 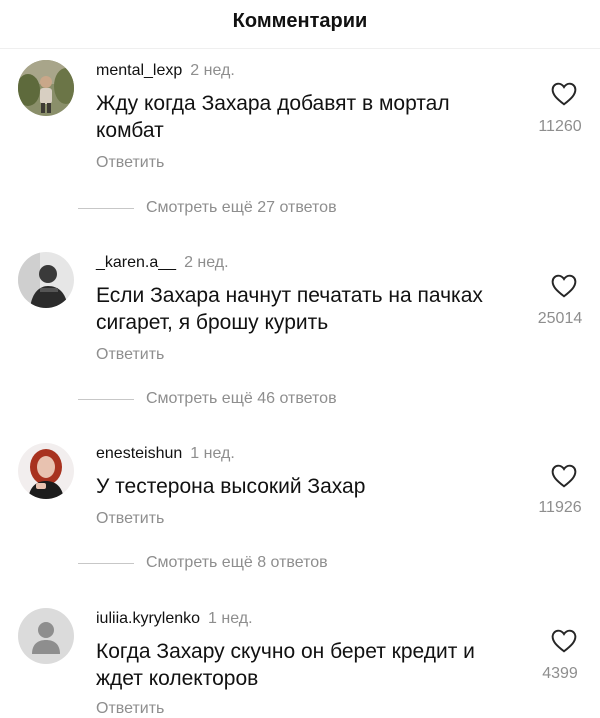 What do you see at coordinates (237, 562) in the screenshot?
I see `view-more-replies-label: Смотреть ещё 8 ответов` at bounding box center [237, 562].